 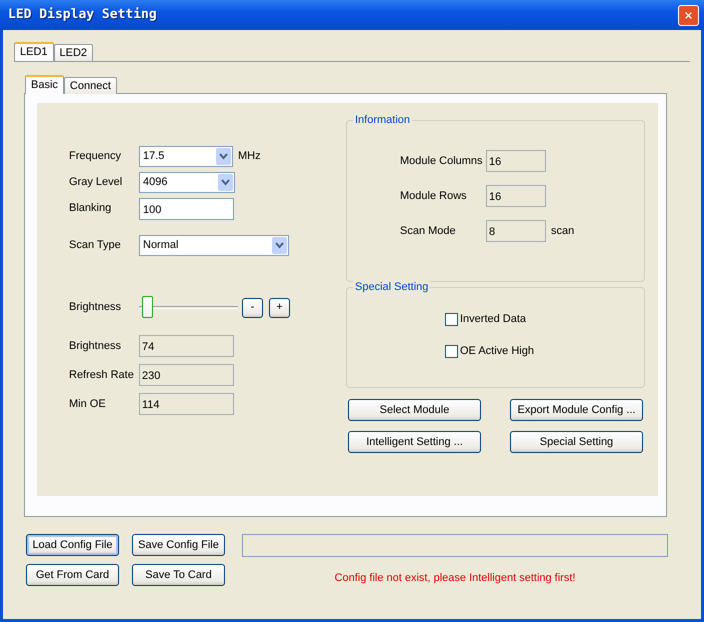 I want to click on dropdown: 4096, so click(x=187, y=182).